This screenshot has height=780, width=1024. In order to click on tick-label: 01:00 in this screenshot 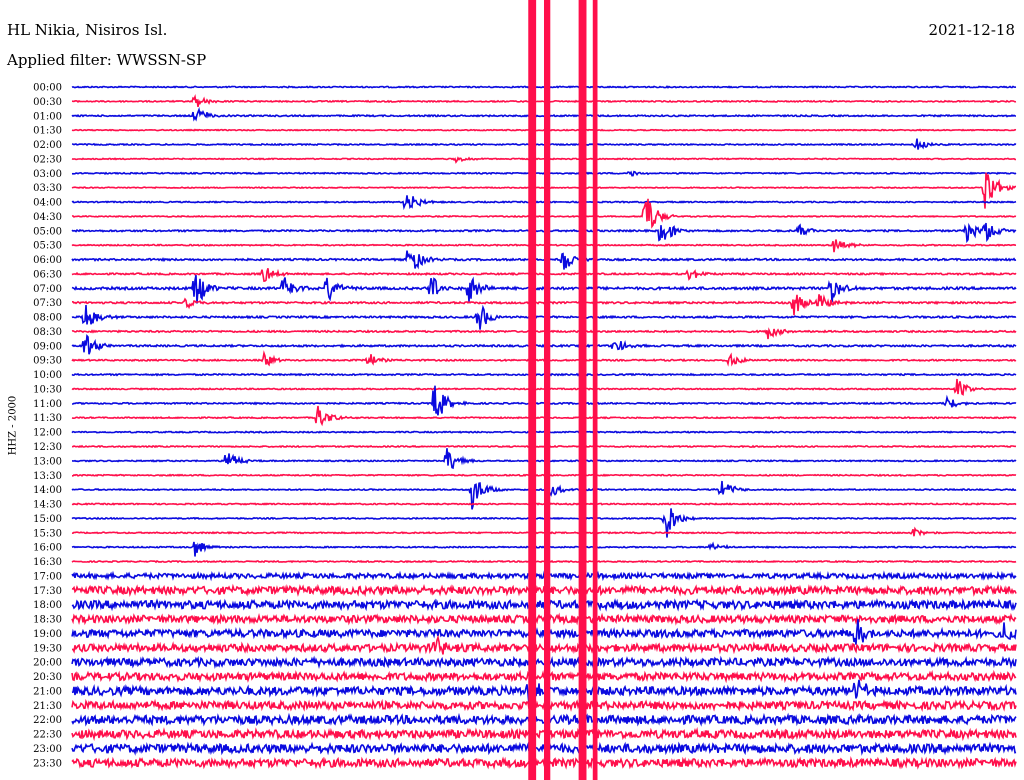, I will do `click(47, 116)`.